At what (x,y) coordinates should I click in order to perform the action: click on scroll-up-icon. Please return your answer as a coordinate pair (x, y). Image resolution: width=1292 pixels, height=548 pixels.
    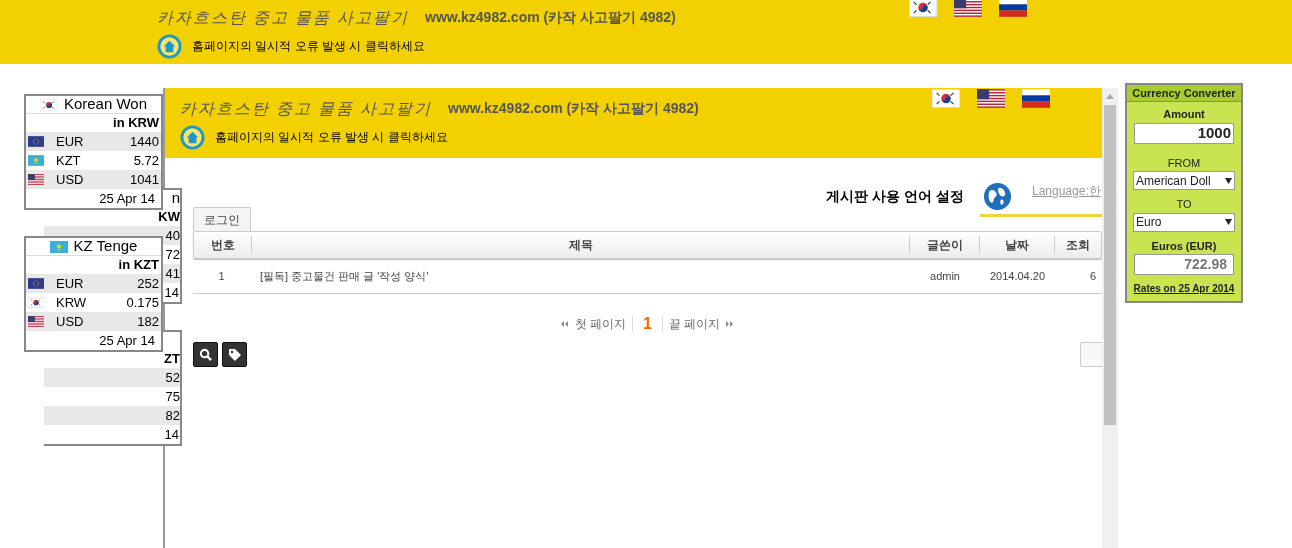
    Looking at the image, I should click on (1110, 96).